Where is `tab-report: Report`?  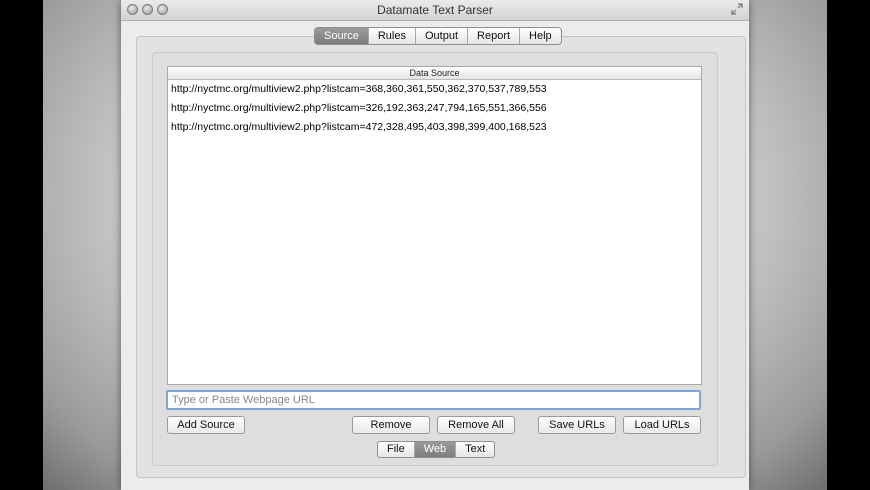
tab-report: Report is located at coordinates (494, 36).